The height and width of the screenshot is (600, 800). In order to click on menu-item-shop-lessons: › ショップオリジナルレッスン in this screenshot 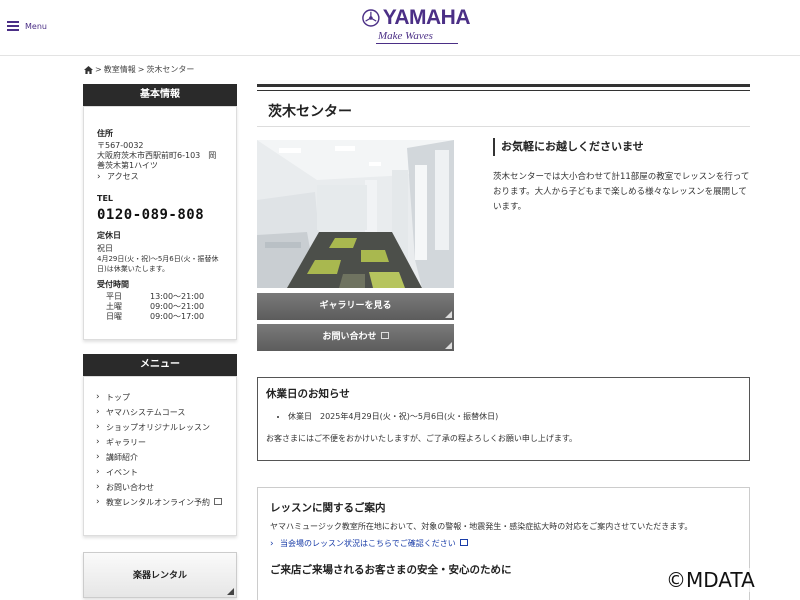, I will do `click(161, 427)`.